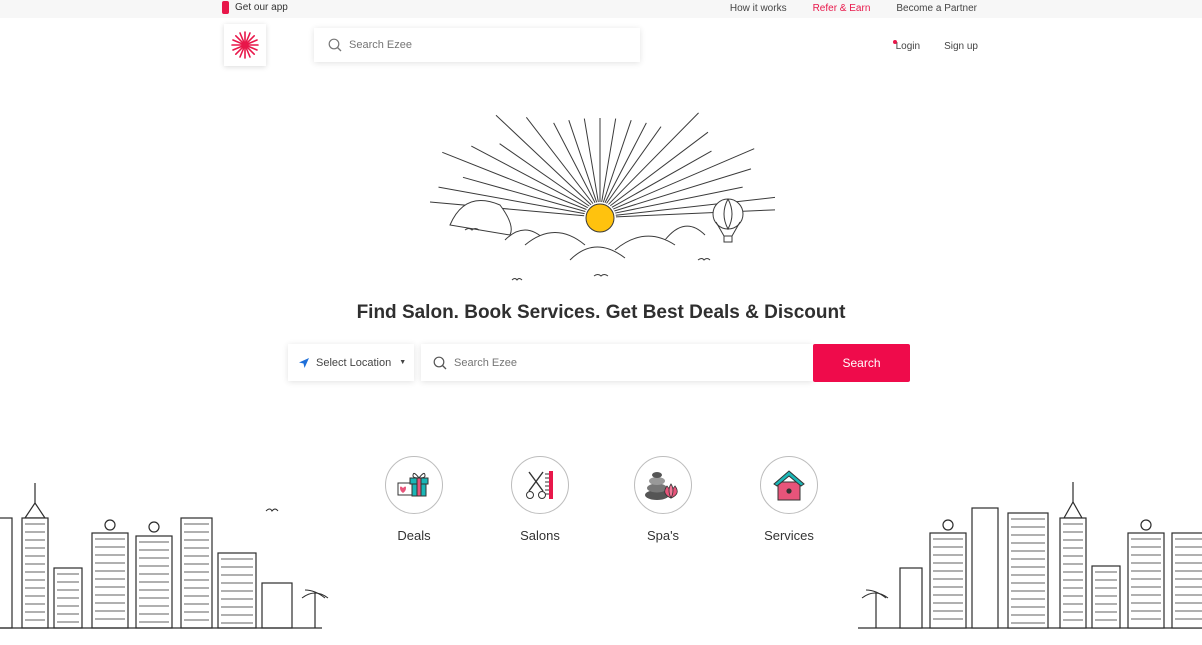 This screenshot has height=645, width=1202. I want to click on logo, so click(245, 45).